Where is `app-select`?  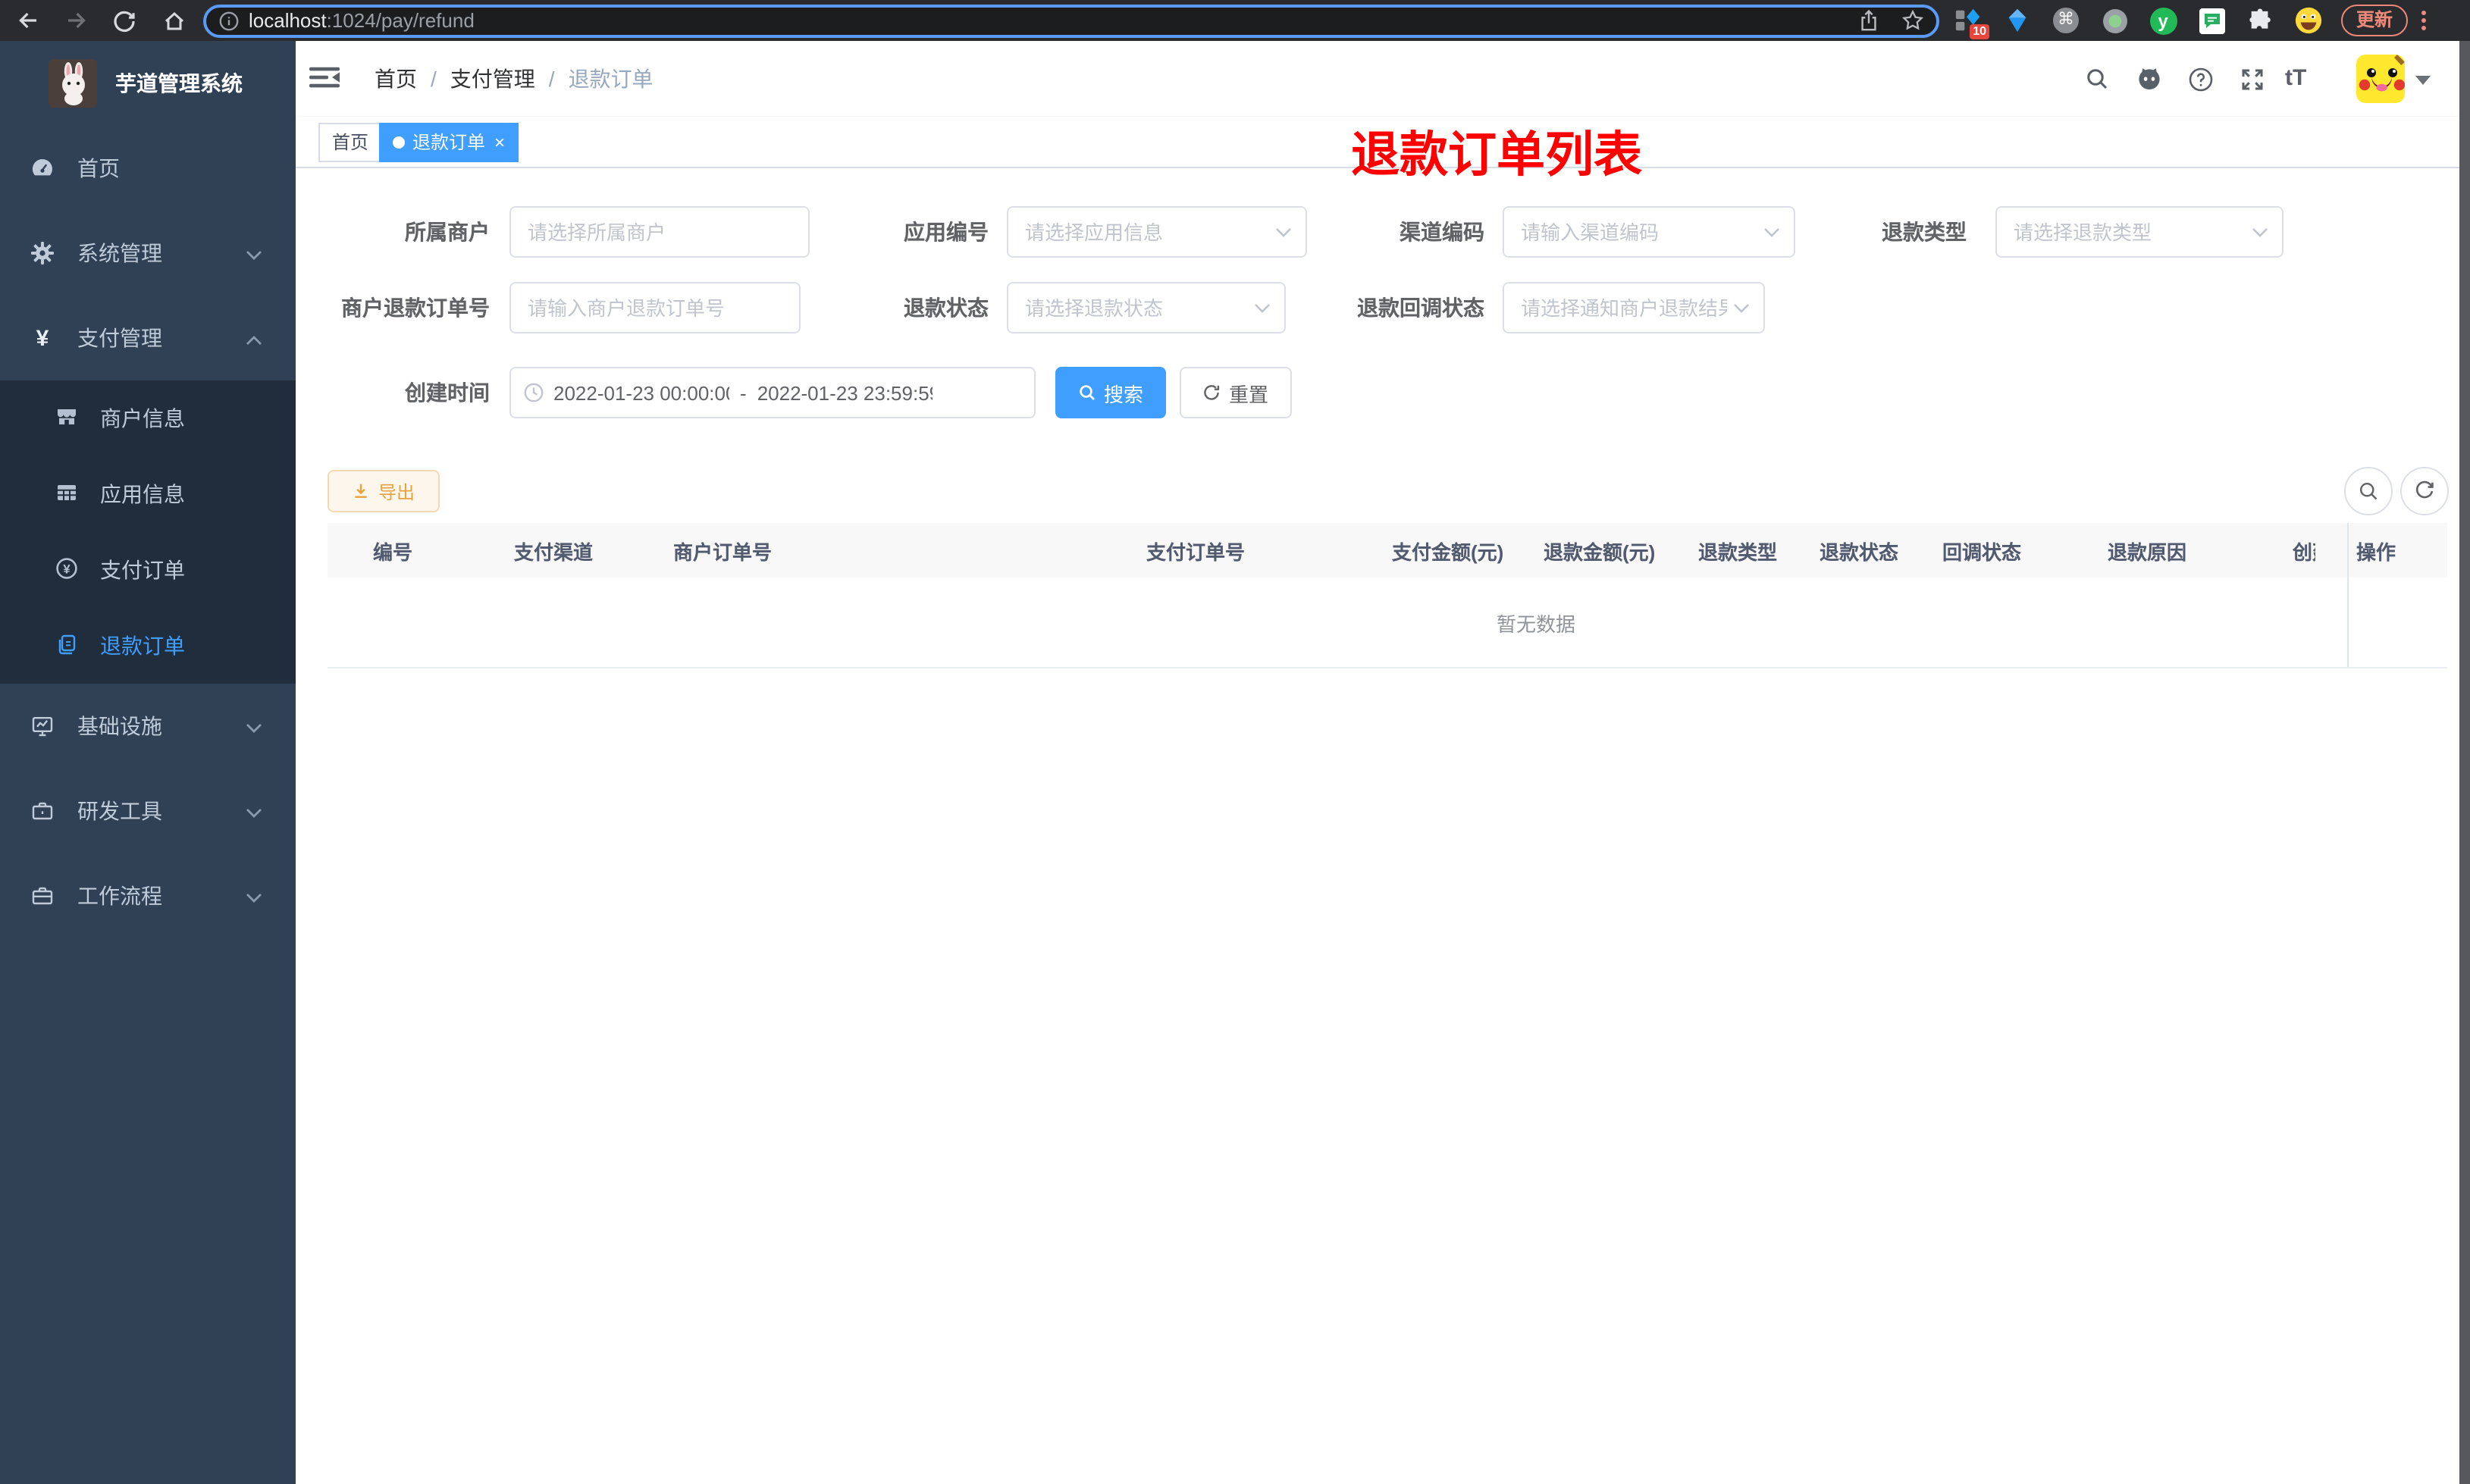 app-select is located at coordinates (1157, 232).